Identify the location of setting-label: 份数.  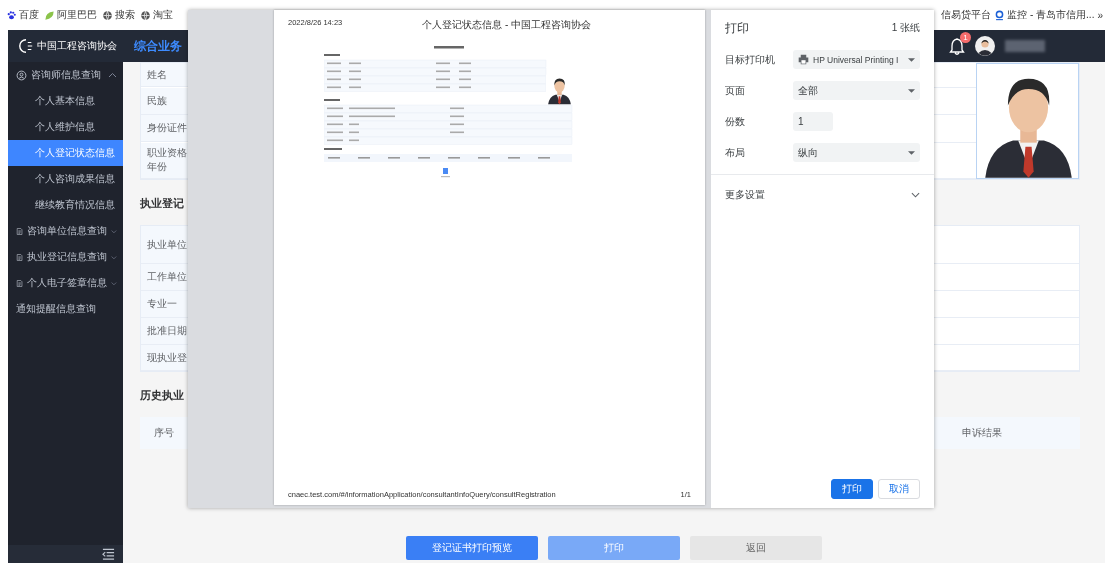
(735, 121).